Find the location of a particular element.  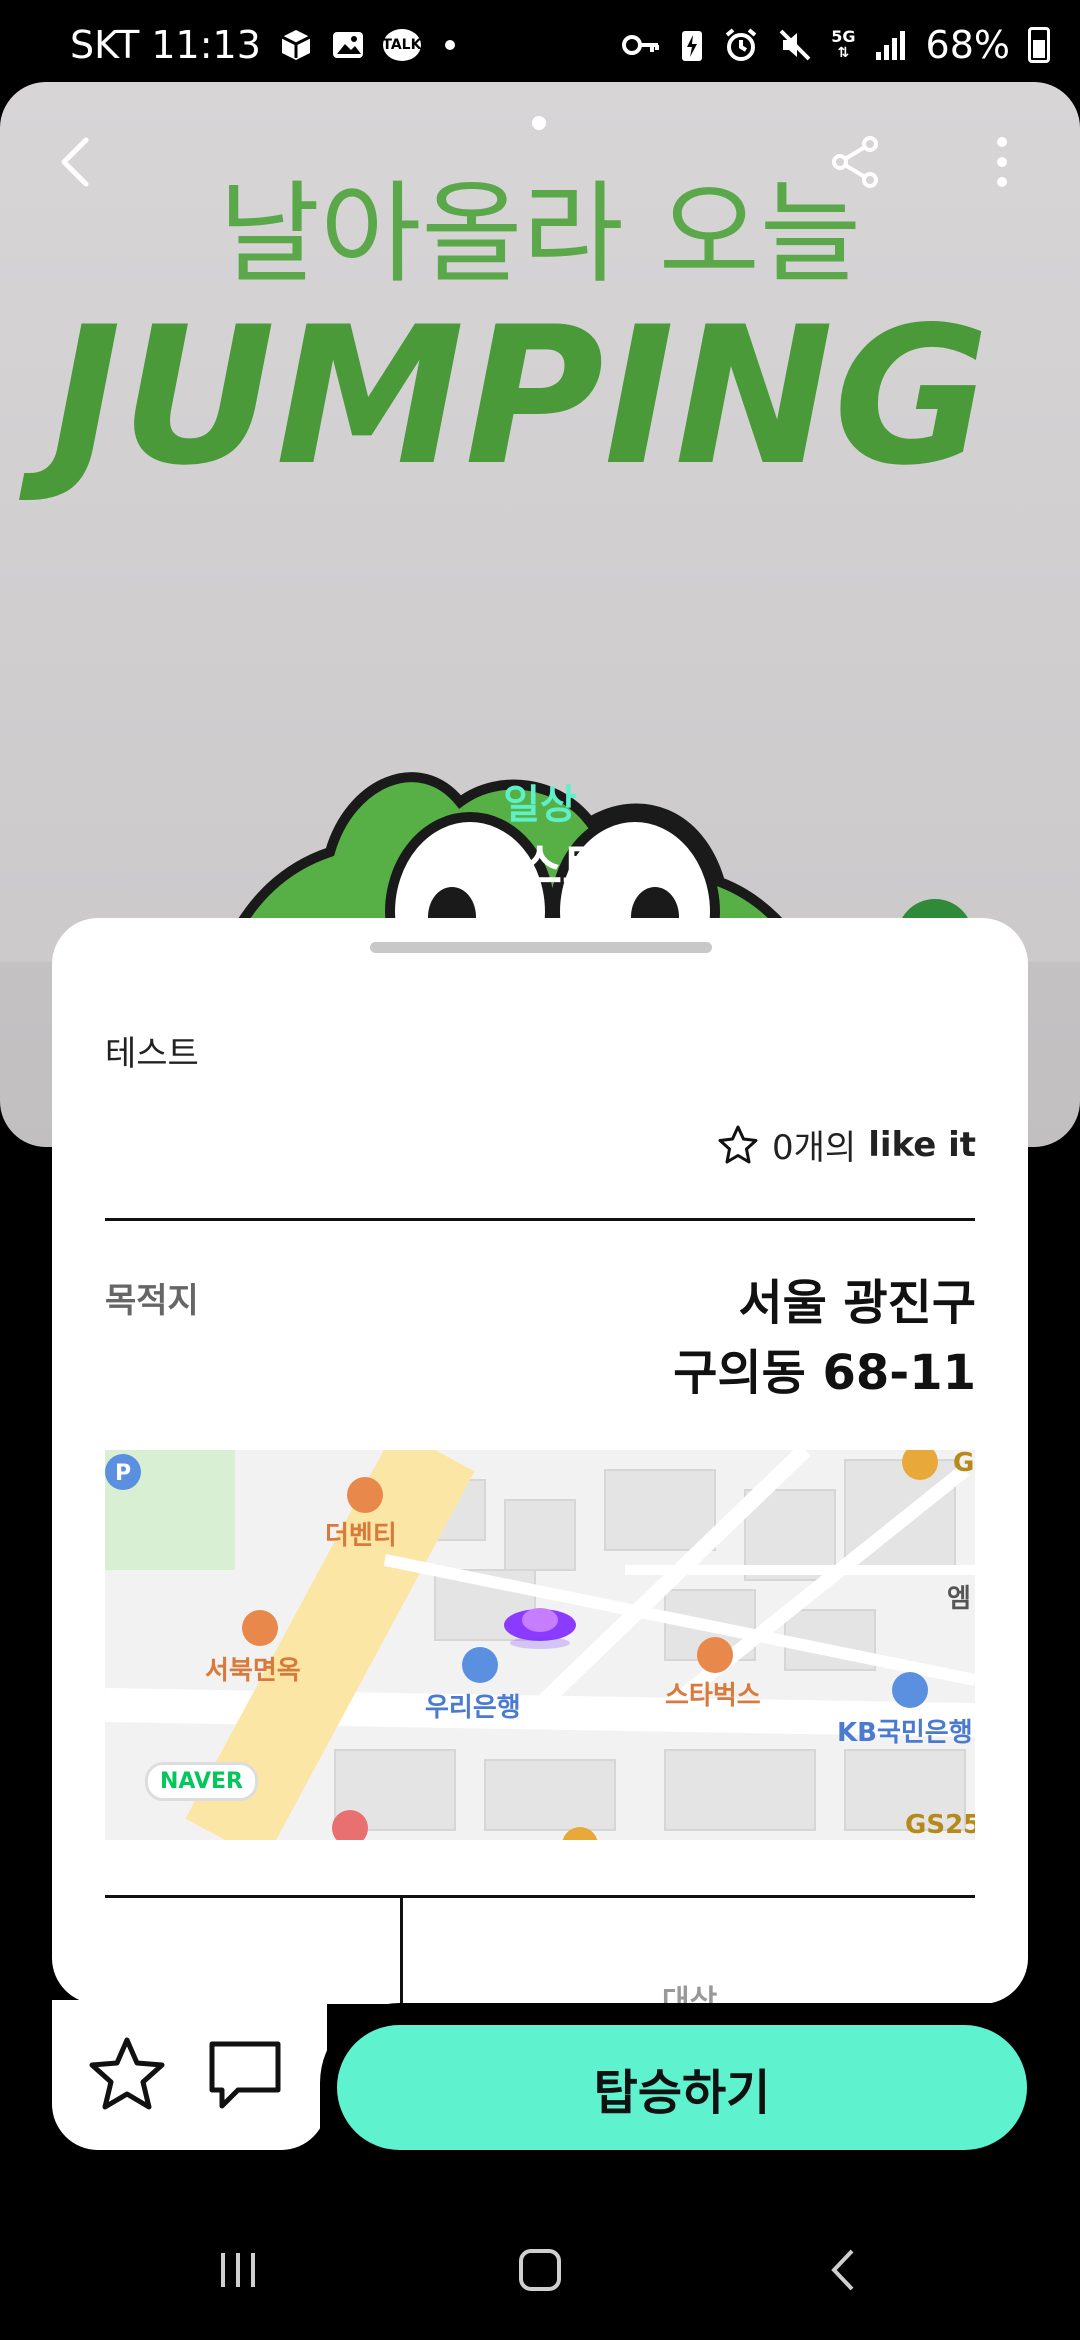

more-vert-icon is located at coordinates (1002, 162).